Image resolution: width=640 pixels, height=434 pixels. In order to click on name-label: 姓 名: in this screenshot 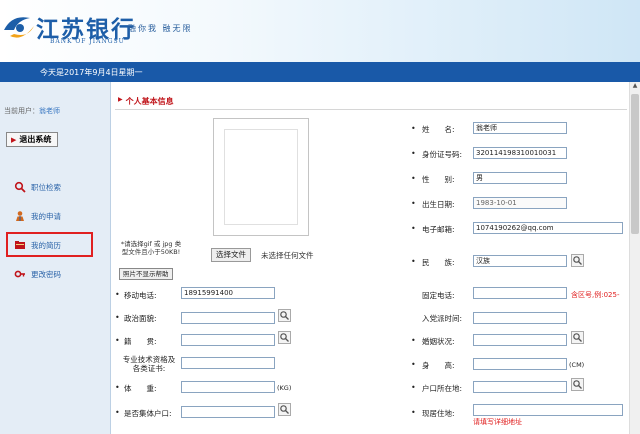, I will do `click(438, 129)`.